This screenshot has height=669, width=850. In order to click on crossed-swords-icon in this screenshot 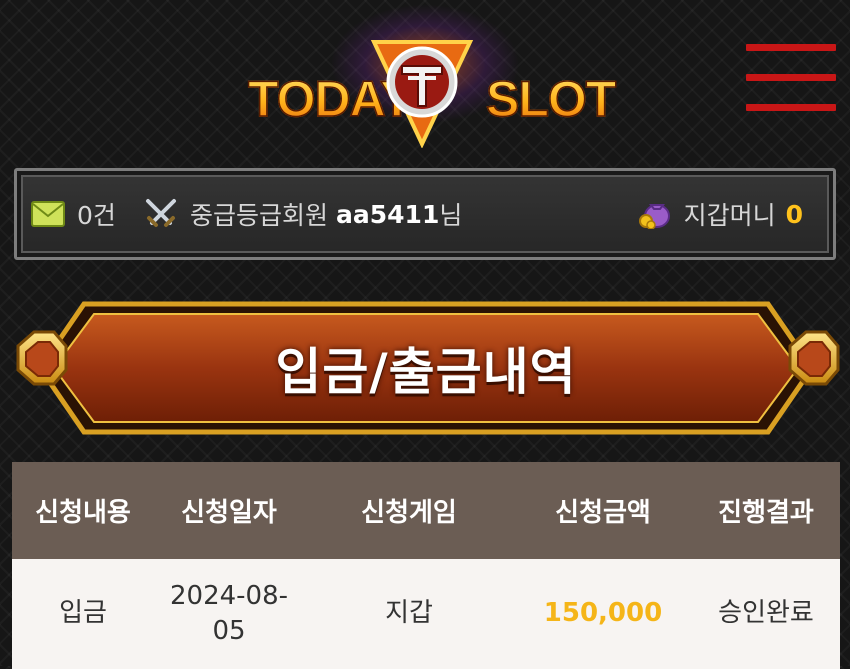, I will do `click(161, 214)`.